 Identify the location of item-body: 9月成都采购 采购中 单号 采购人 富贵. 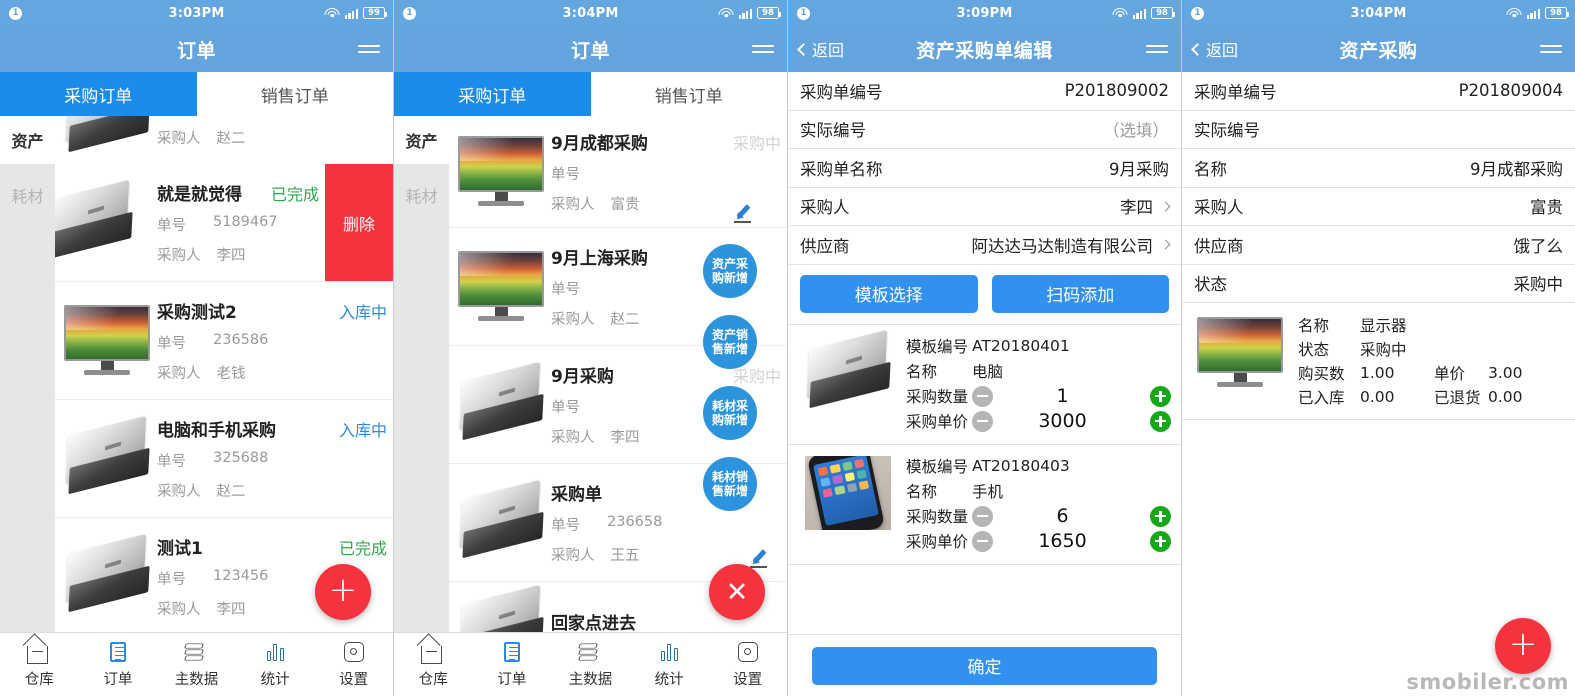
(669, 171).